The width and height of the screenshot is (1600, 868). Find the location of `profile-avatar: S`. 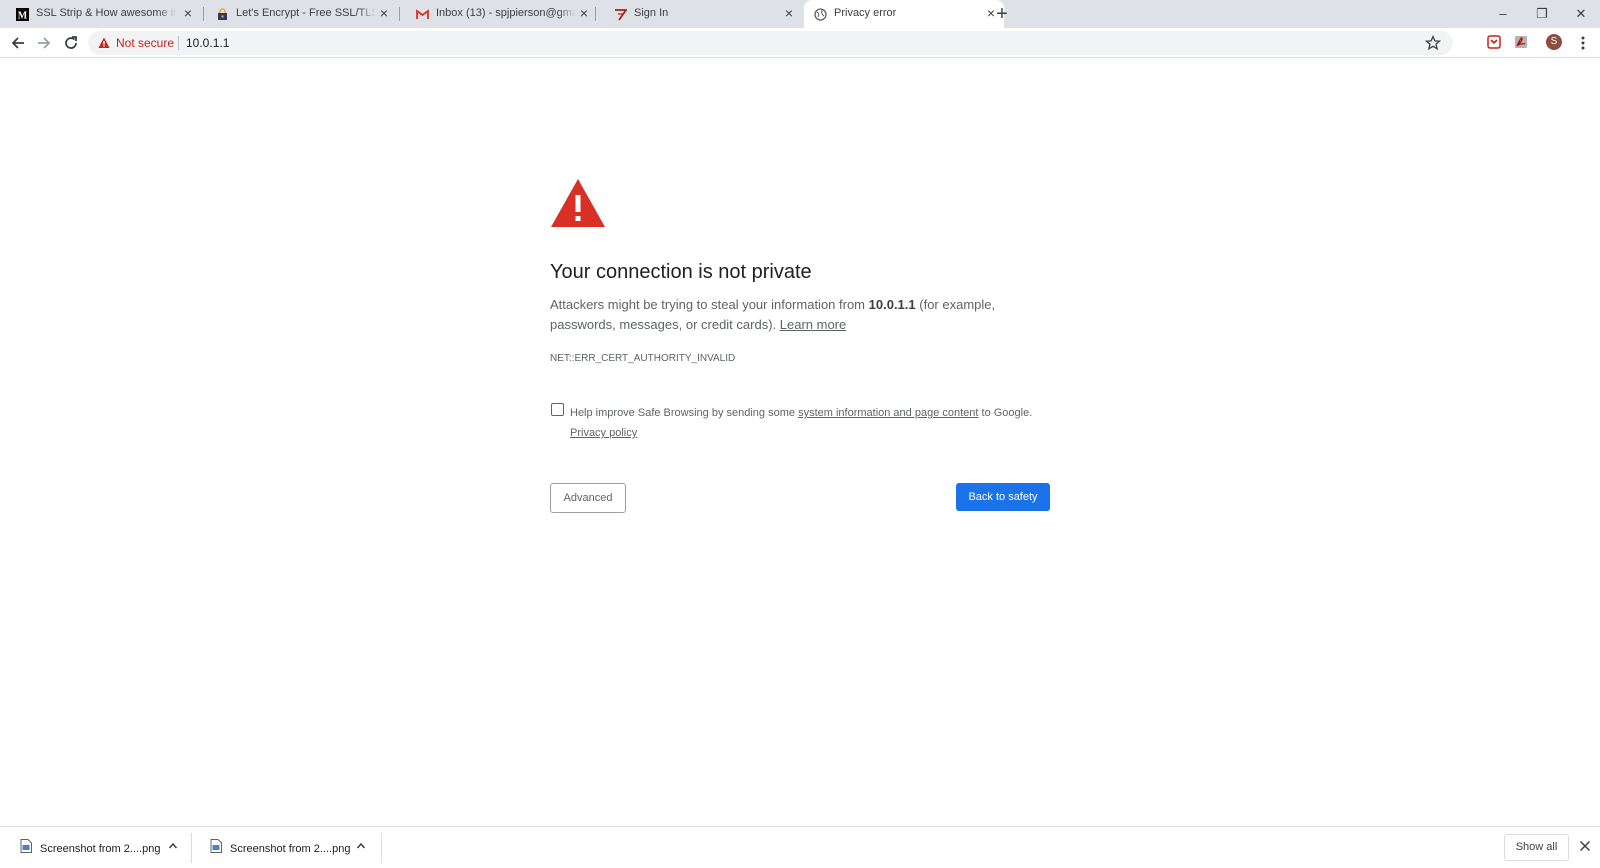

profile-avatar: S is located at coordinates (1554, 42).